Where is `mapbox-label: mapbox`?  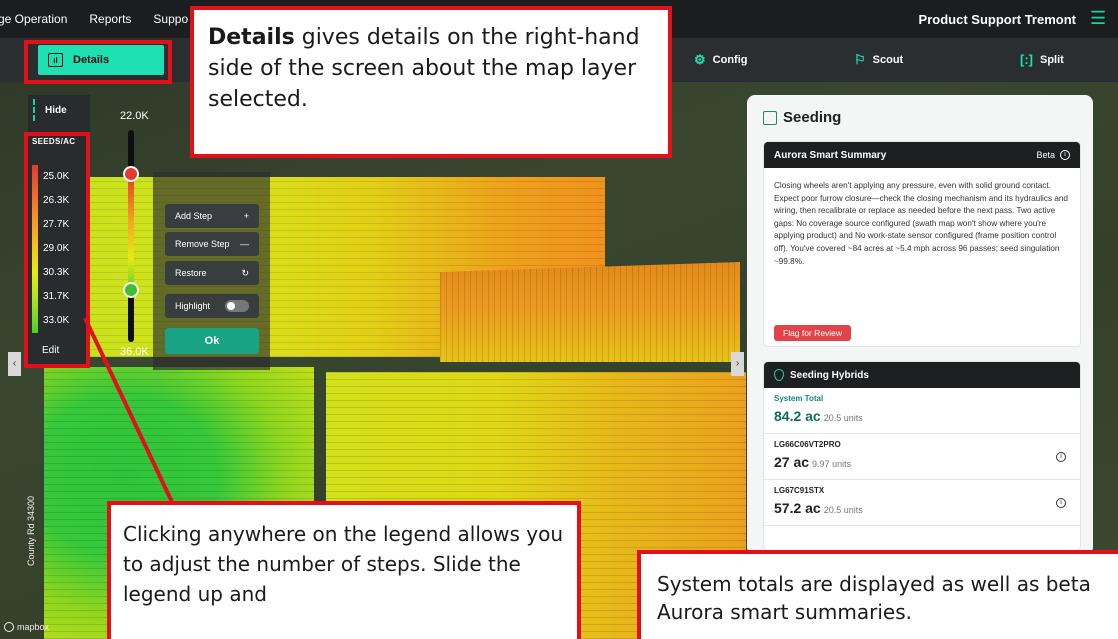
mapbox-label: mapbox is located at coordinates (33, 627).